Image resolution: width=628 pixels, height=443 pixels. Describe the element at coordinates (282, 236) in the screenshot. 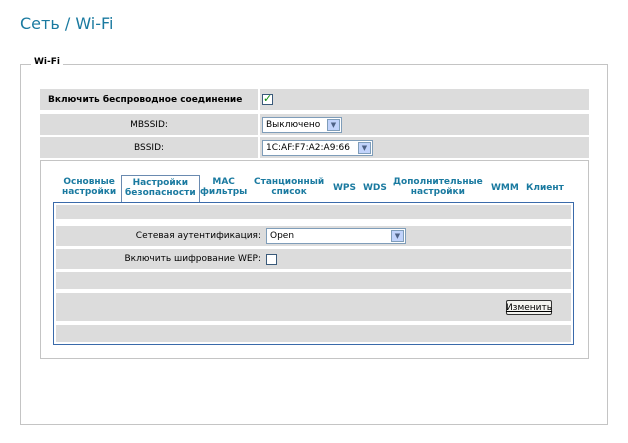

I see `network-auth-value: Open` at that location.